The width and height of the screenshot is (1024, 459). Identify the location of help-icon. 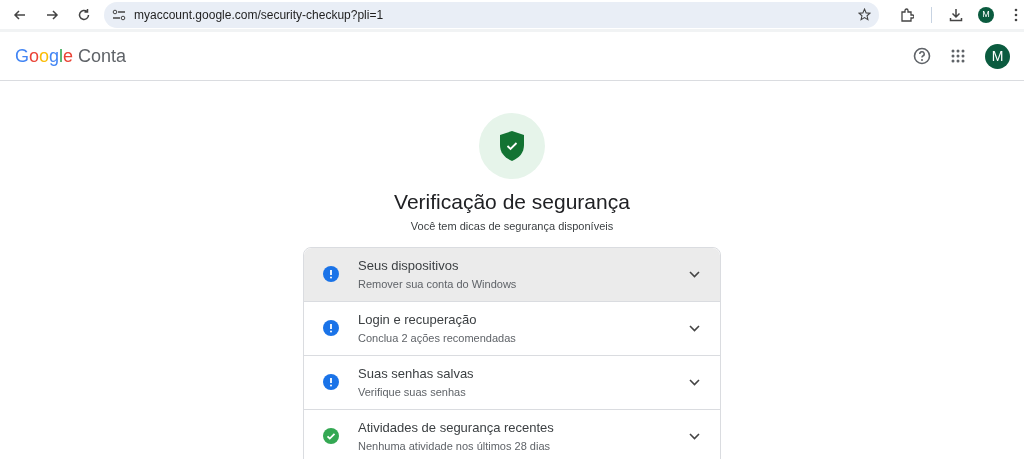
(922, 56).